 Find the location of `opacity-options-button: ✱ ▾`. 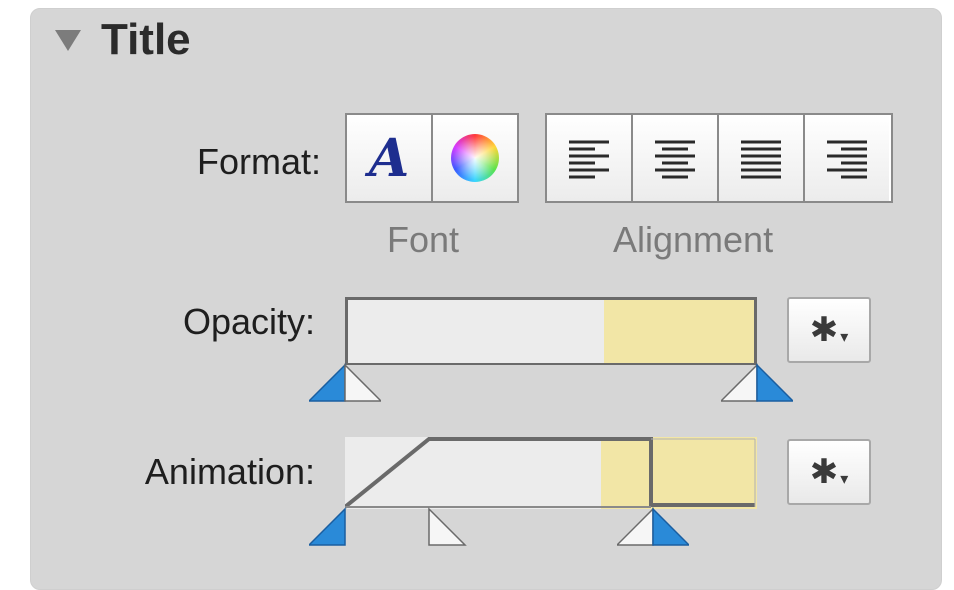

opacity-options-button: ✱ ▾ is located at coordinates (829, 330).